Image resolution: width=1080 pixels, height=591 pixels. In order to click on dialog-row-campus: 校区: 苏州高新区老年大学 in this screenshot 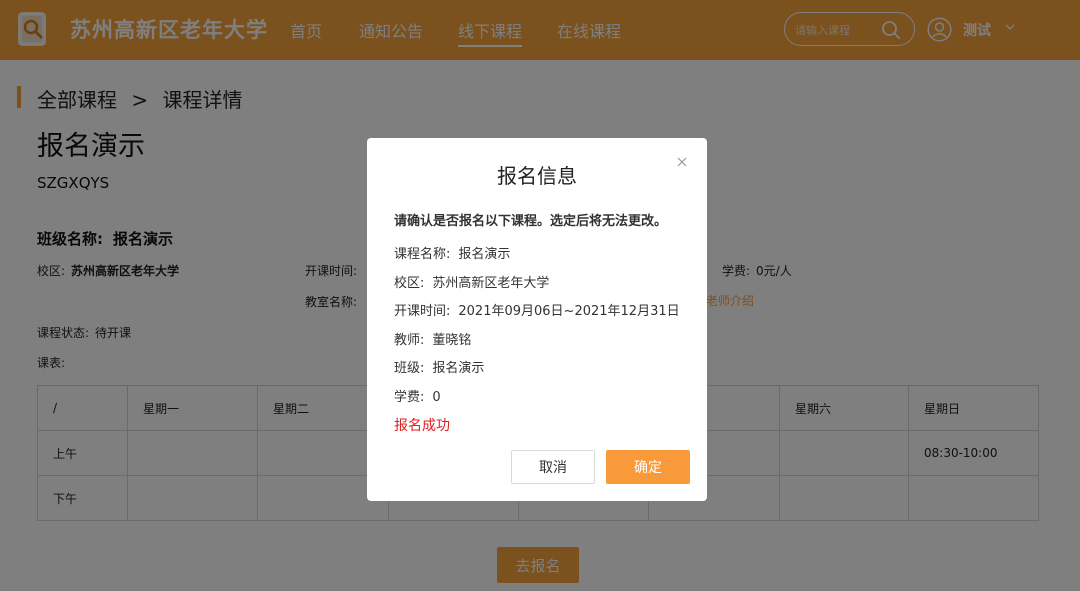, I will do `click(471, 281)`.